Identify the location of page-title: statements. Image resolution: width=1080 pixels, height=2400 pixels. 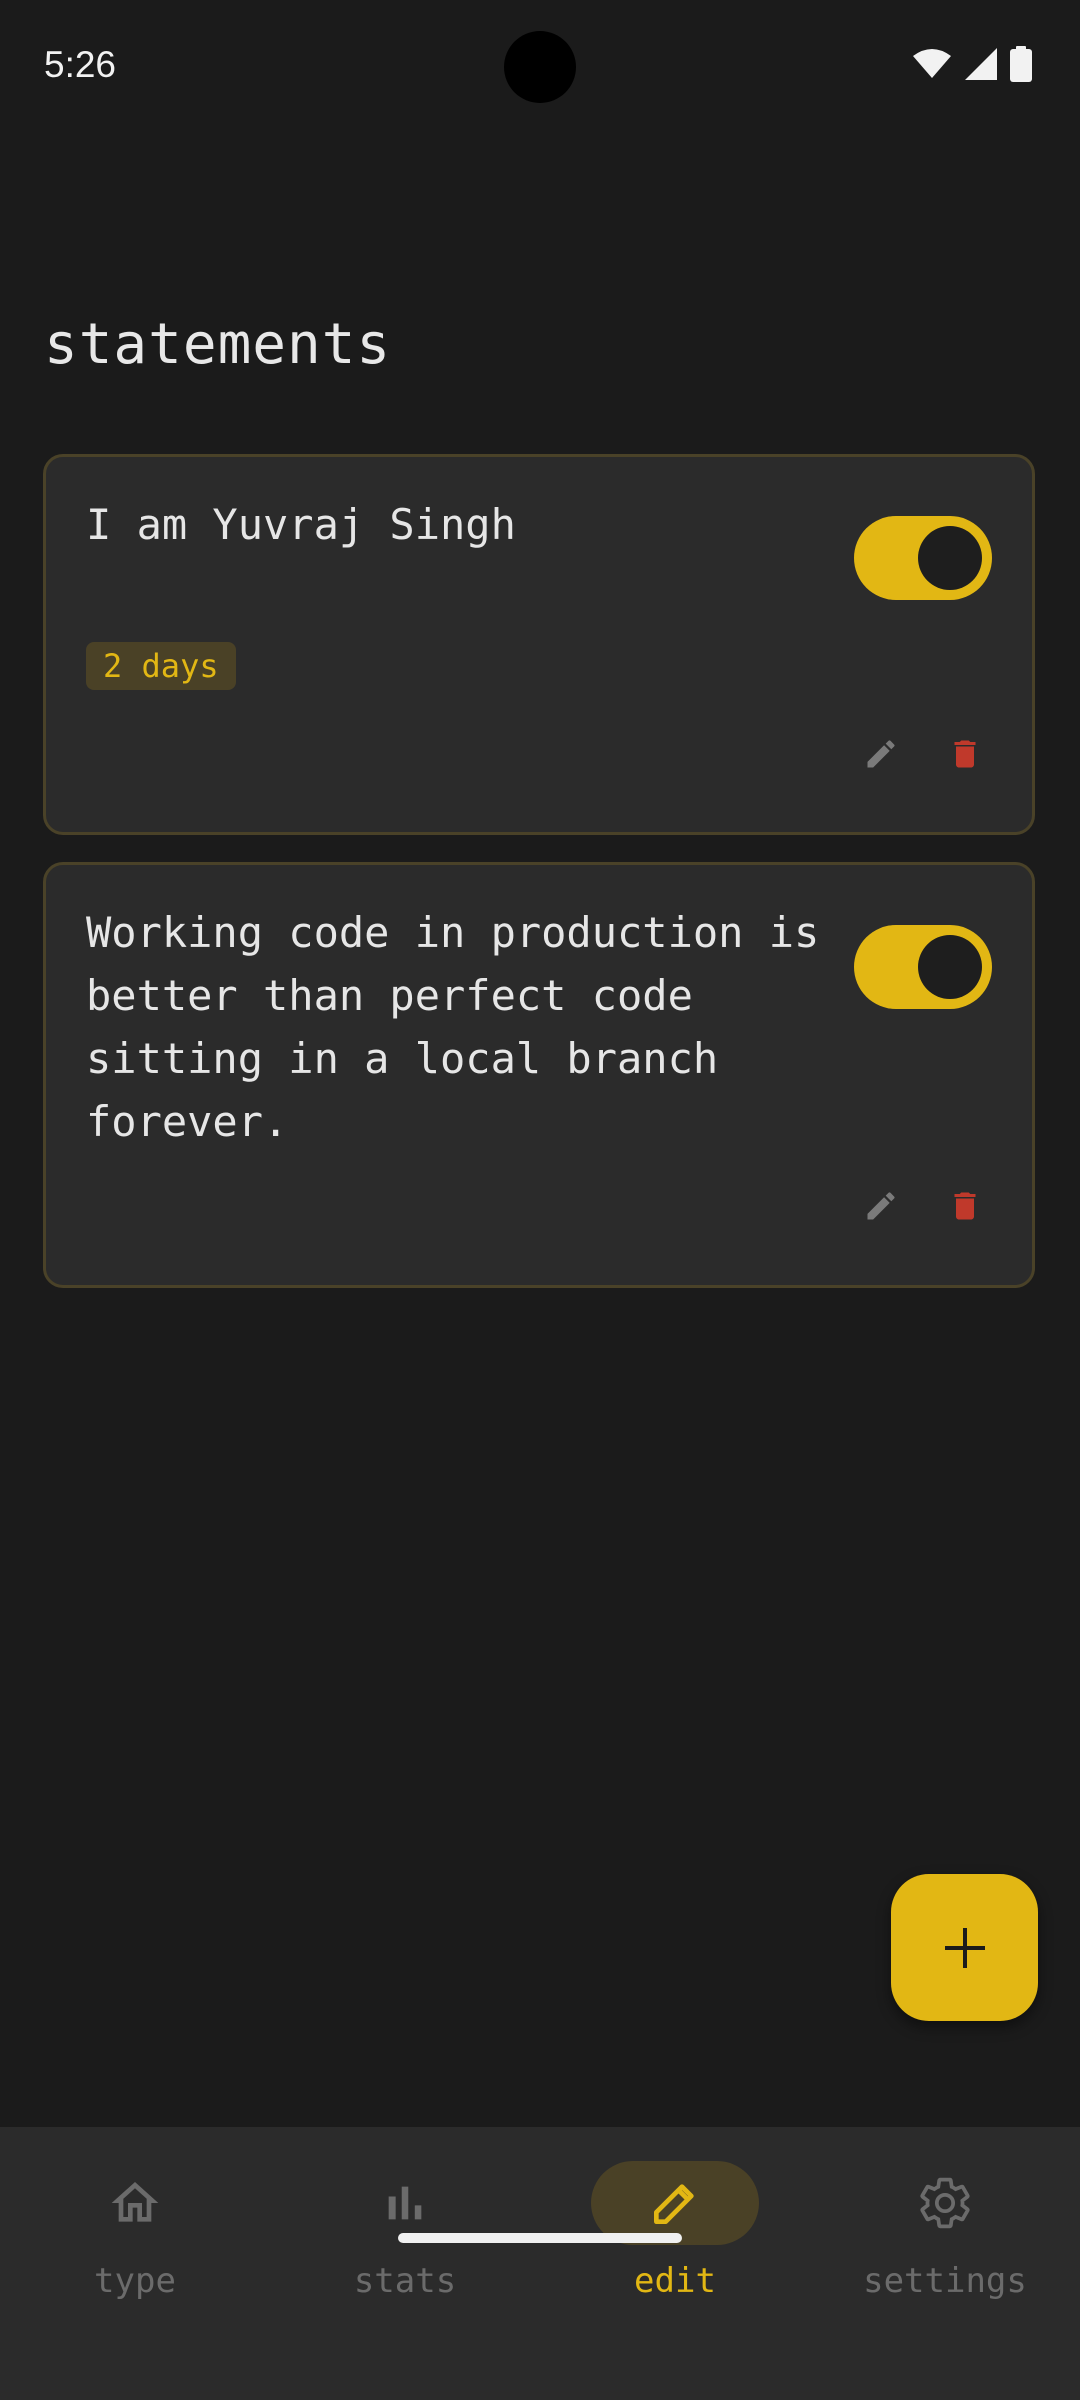
(218, 344).